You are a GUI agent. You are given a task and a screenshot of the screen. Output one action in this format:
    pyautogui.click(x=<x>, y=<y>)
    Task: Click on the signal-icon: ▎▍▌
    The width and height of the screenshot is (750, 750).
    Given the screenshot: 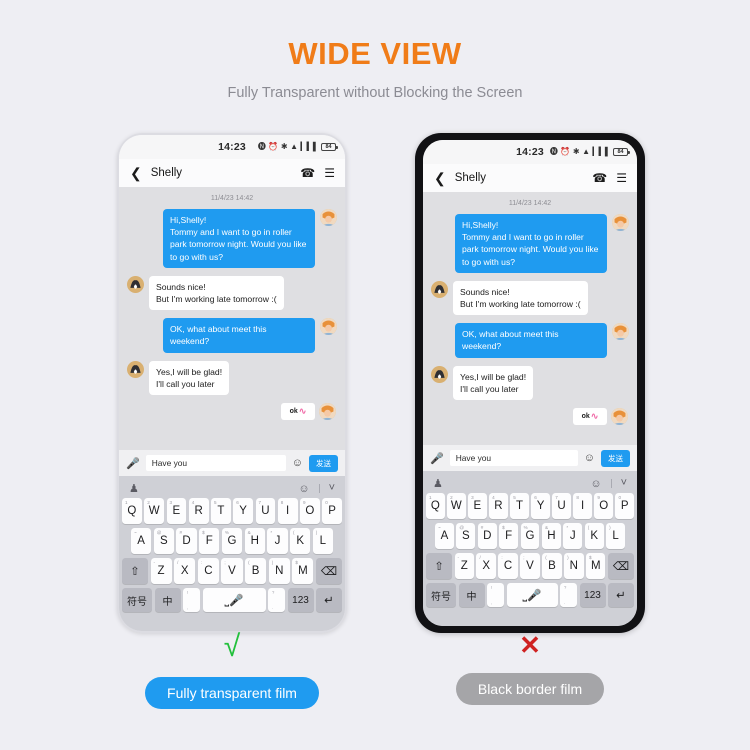 What is the action you would take?
    pyautogui.click(x=601, y=151)
    